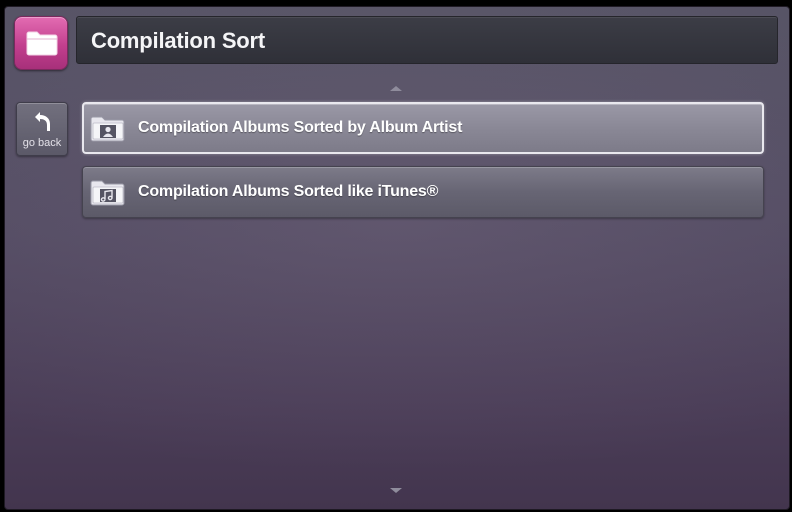 This screenshot has height=512, width=792. I want to click on scroll-up-arrow-icon, so click(396, 88).